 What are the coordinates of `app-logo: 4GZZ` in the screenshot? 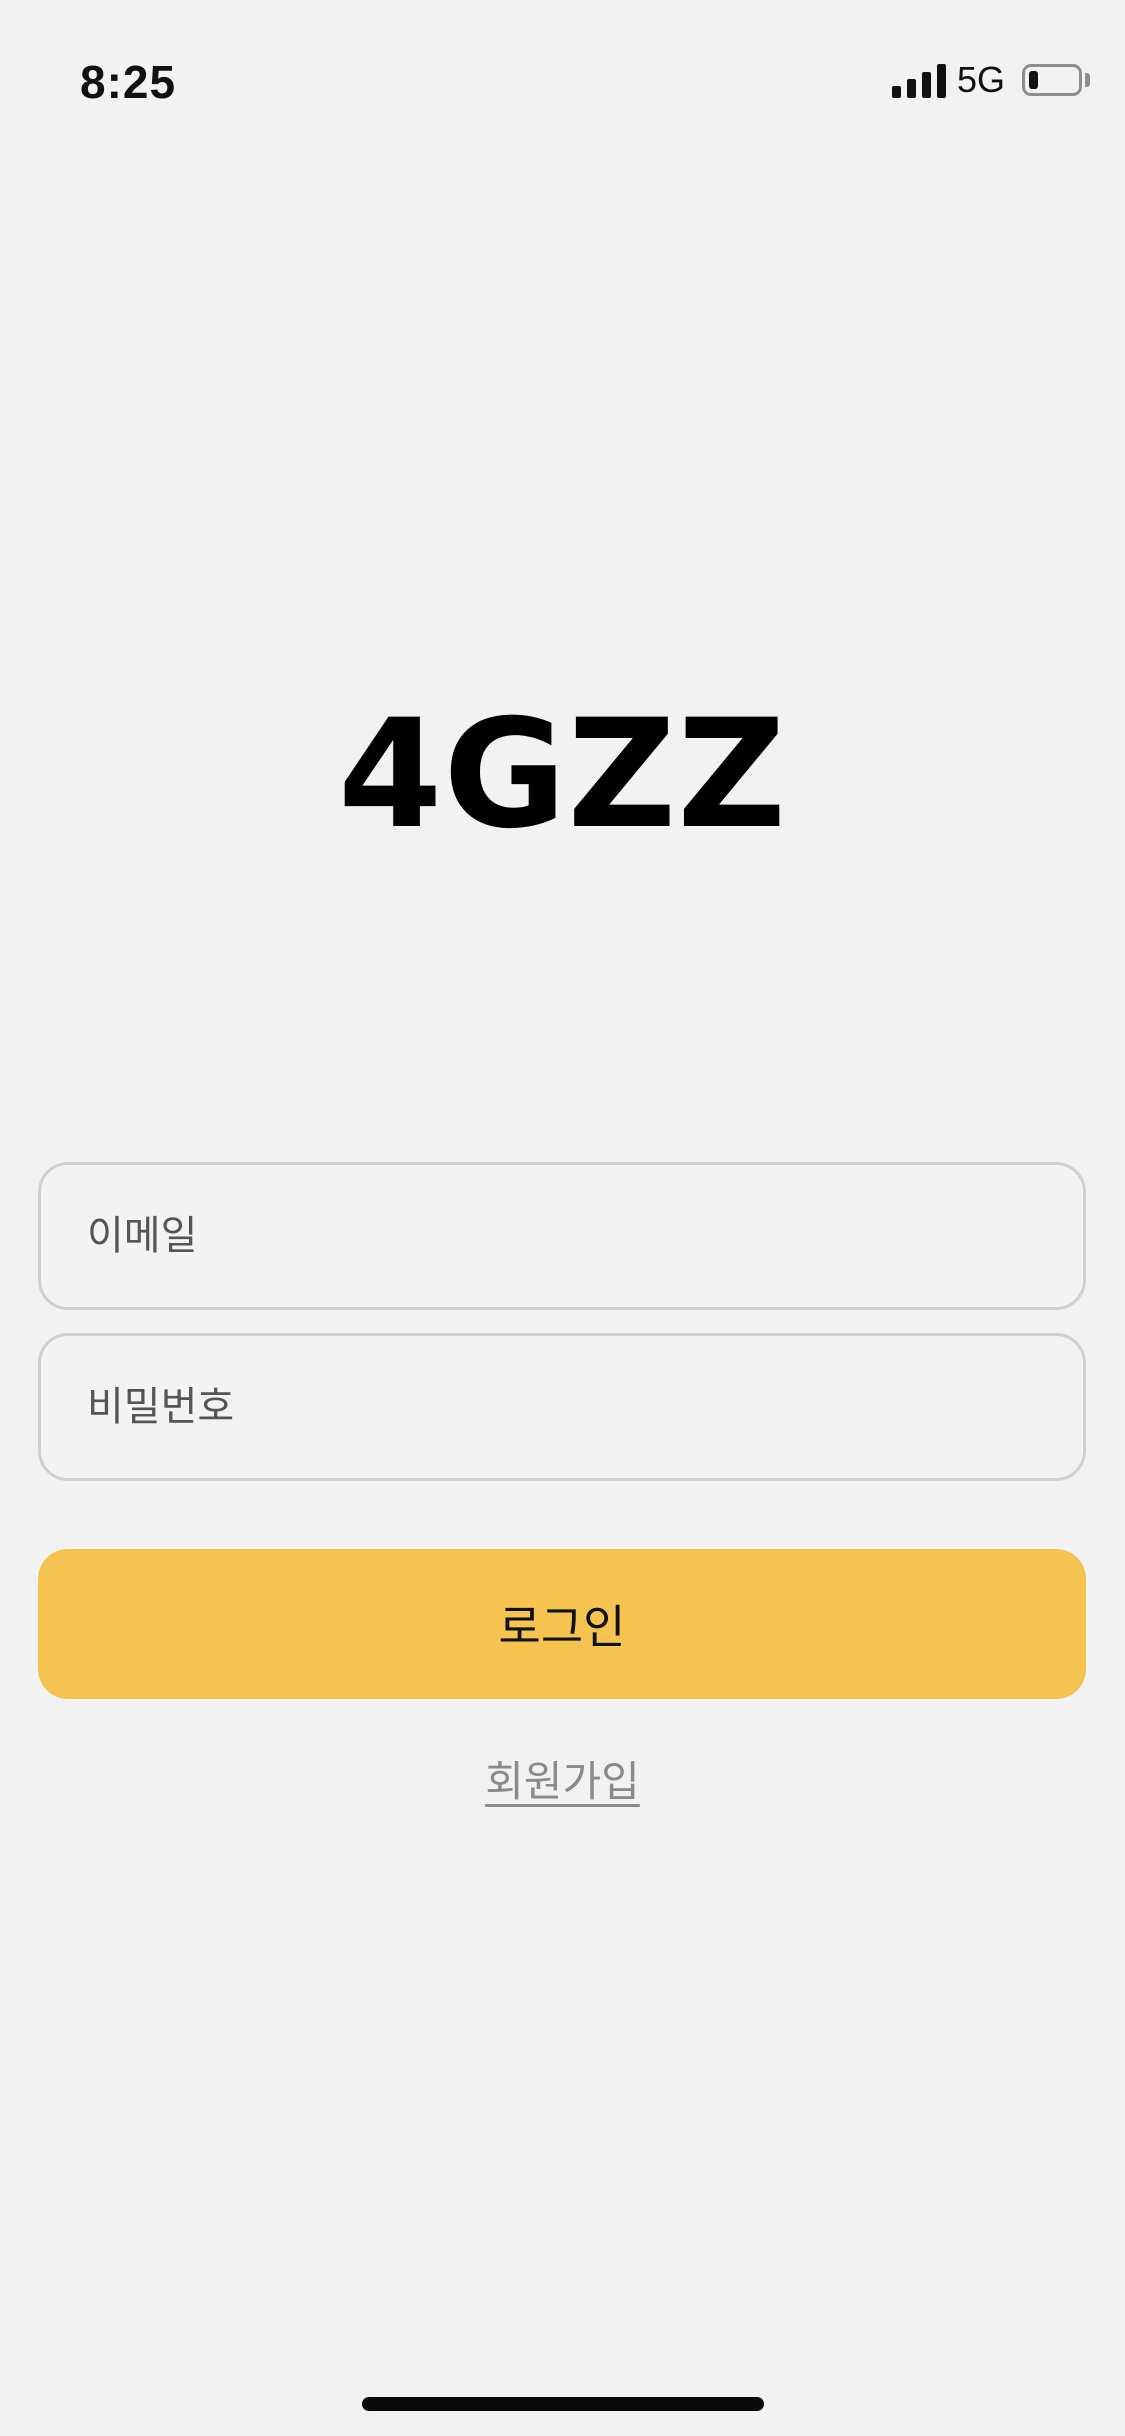 It's located at (562, 775).